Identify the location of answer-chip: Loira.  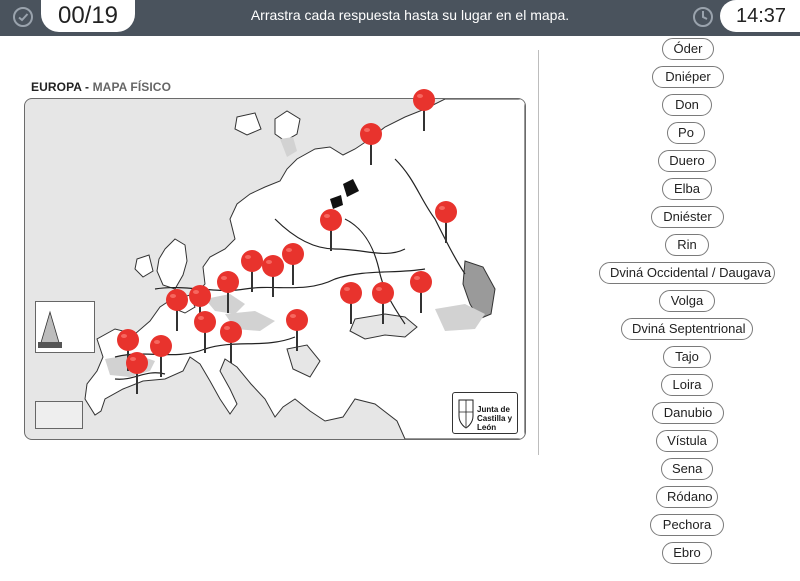
(687, 385).